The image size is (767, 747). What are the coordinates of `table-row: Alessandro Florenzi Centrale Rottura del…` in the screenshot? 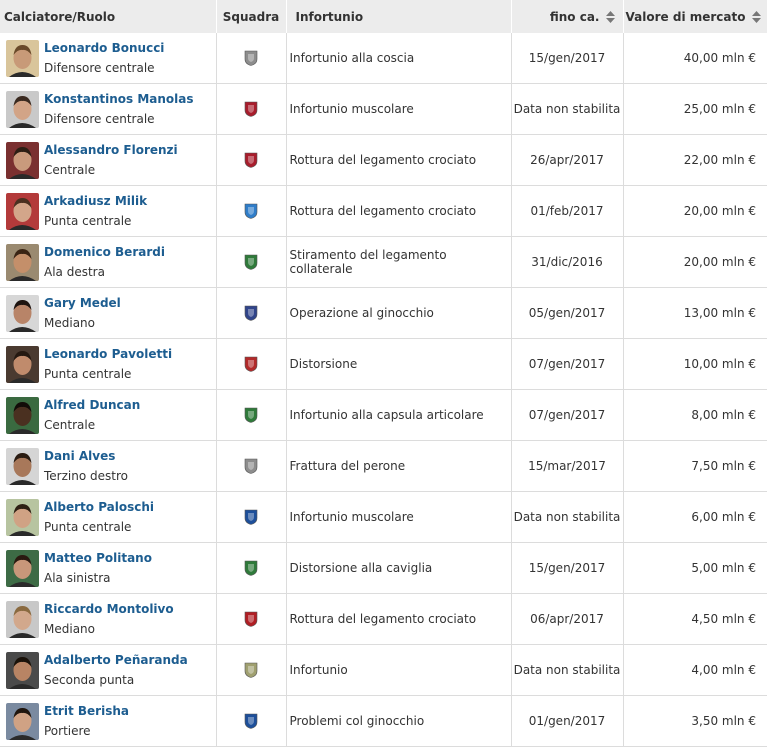 It's located at (383, 160).